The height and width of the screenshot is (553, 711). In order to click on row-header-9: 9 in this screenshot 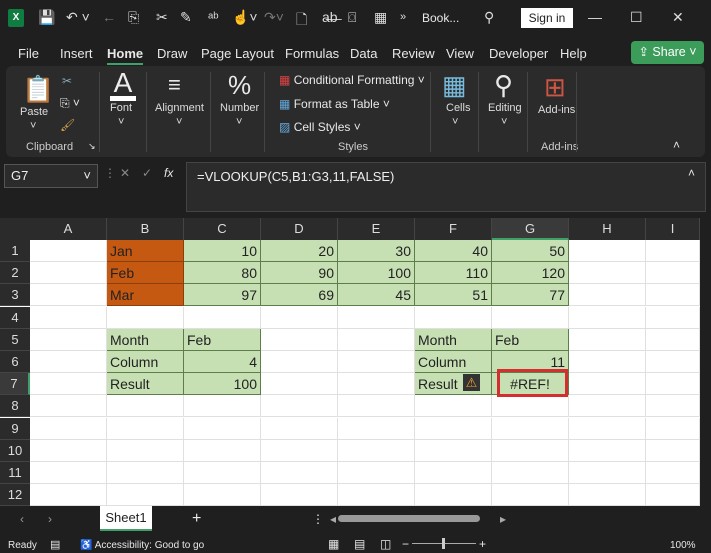, I will do `click(15, 428)`.